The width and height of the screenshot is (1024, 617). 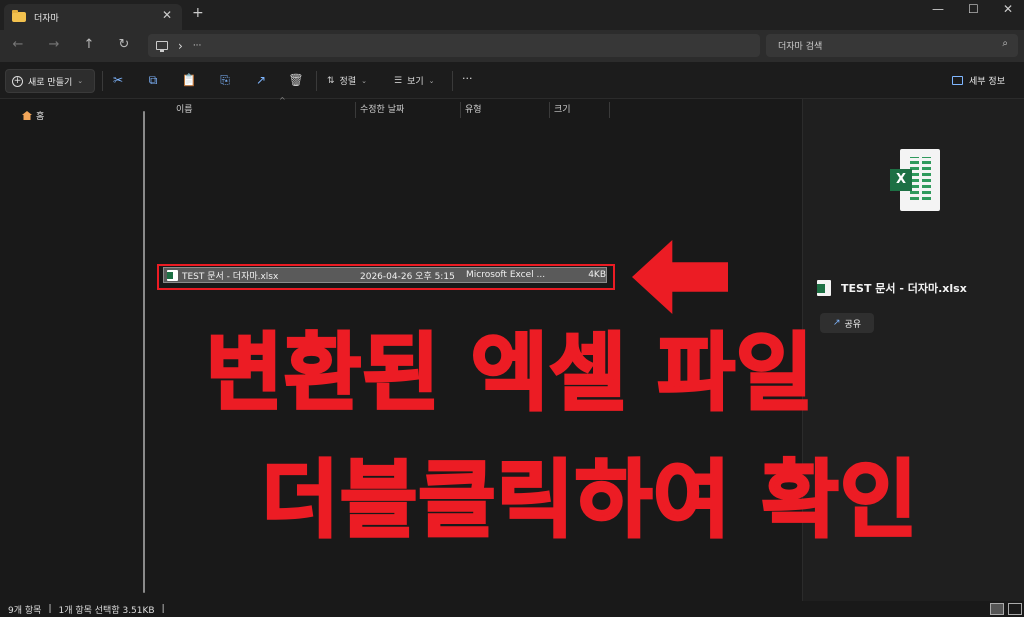 What do you see at coordinates (25, 610) in the screenshot?
I see `item-count: 9개 항목` at bounding box center [25, 610].